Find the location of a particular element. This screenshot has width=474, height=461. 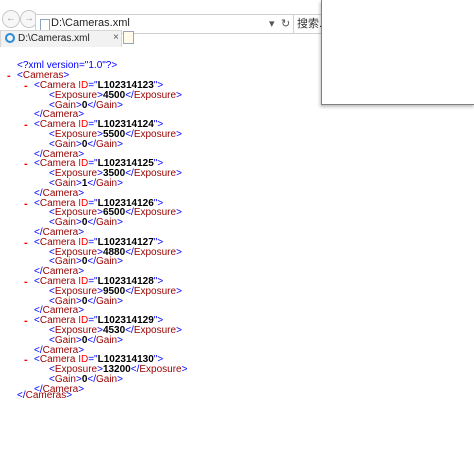

refresh-icon: ↻ is located at coordinates (285, 23).